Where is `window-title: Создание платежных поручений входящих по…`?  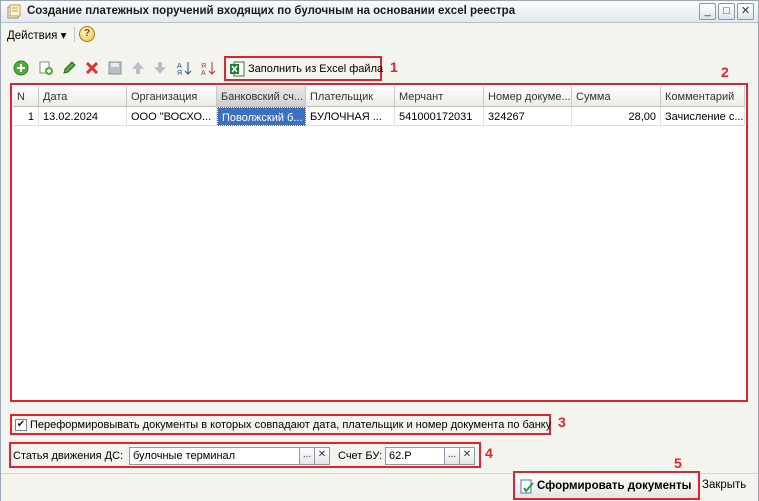 window-title: Создание платежных поручений входящих по… is located at coordinates (271, 11).